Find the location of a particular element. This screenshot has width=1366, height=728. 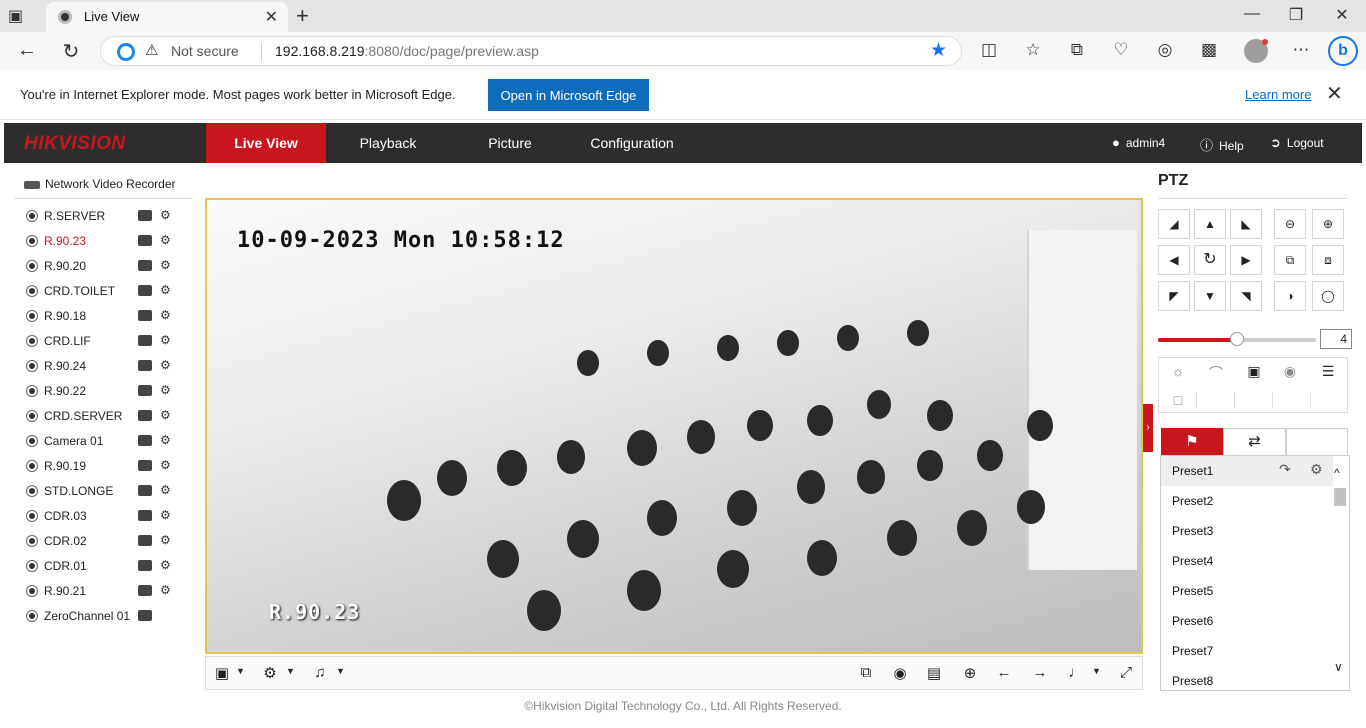

fullscreen-icon: ⤢ is located at coordinates (1126, 672).